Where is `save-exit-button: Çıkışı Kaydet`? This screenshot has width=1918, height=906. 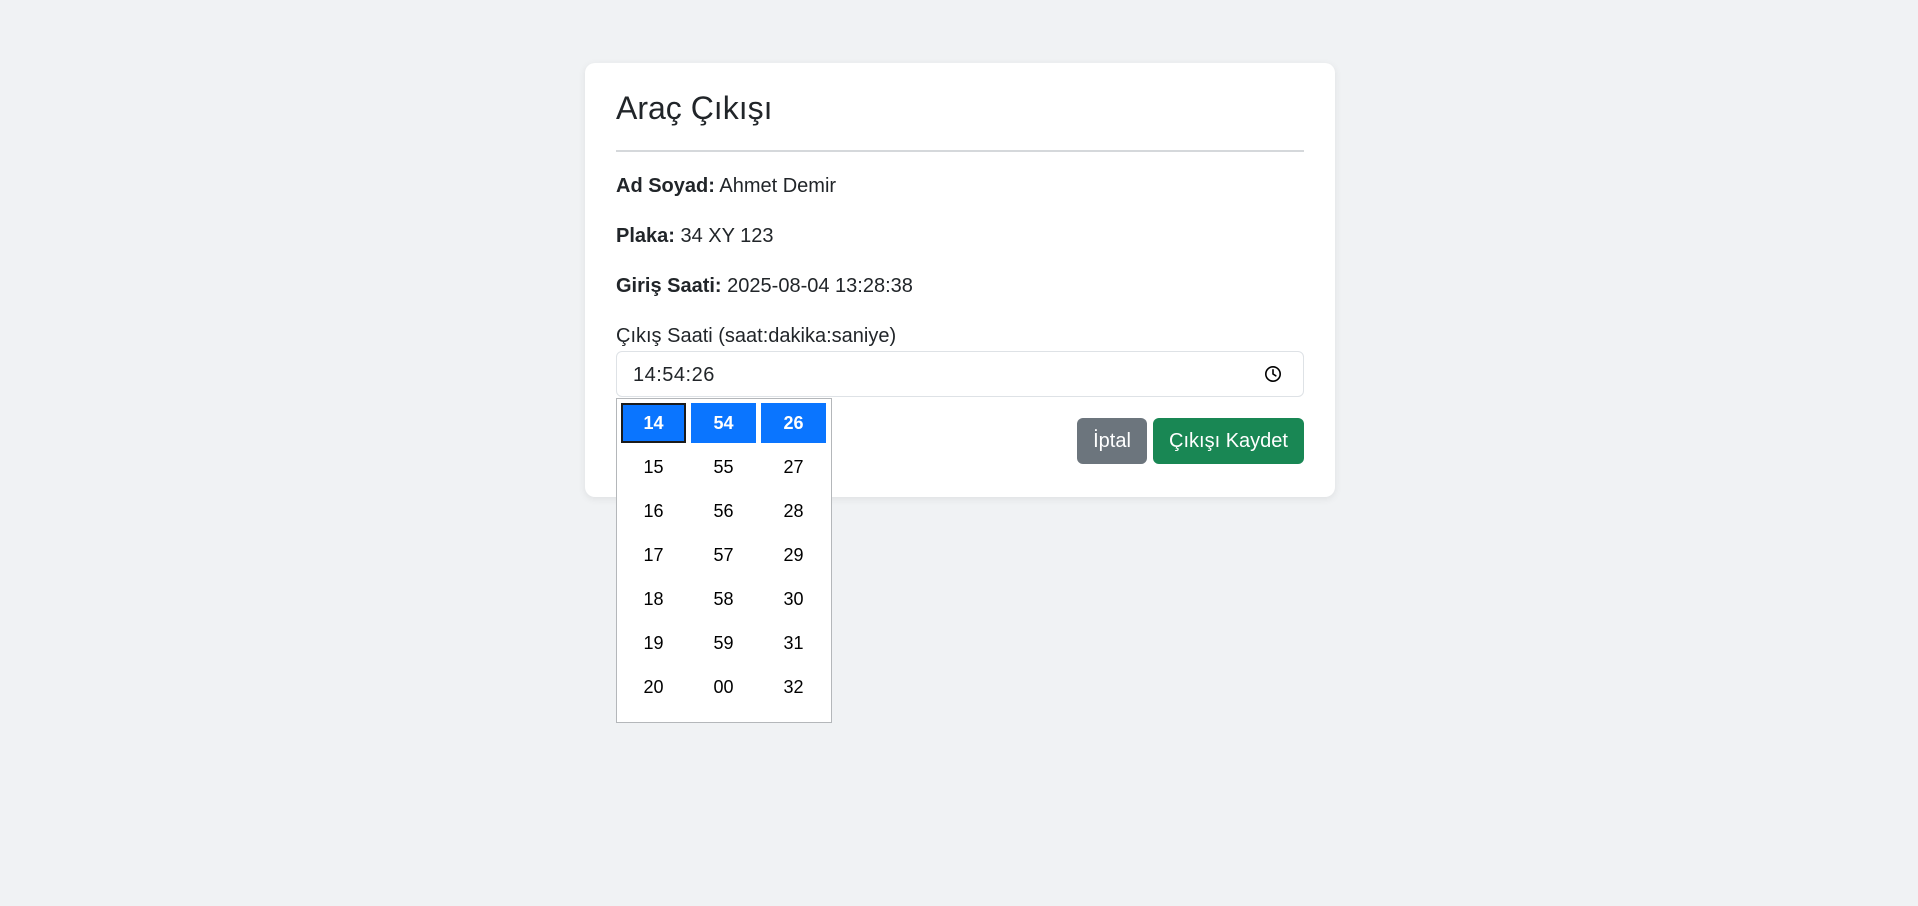
save-exit-button: Çıkışı Kaydet is located at coordinates (1228, 441).